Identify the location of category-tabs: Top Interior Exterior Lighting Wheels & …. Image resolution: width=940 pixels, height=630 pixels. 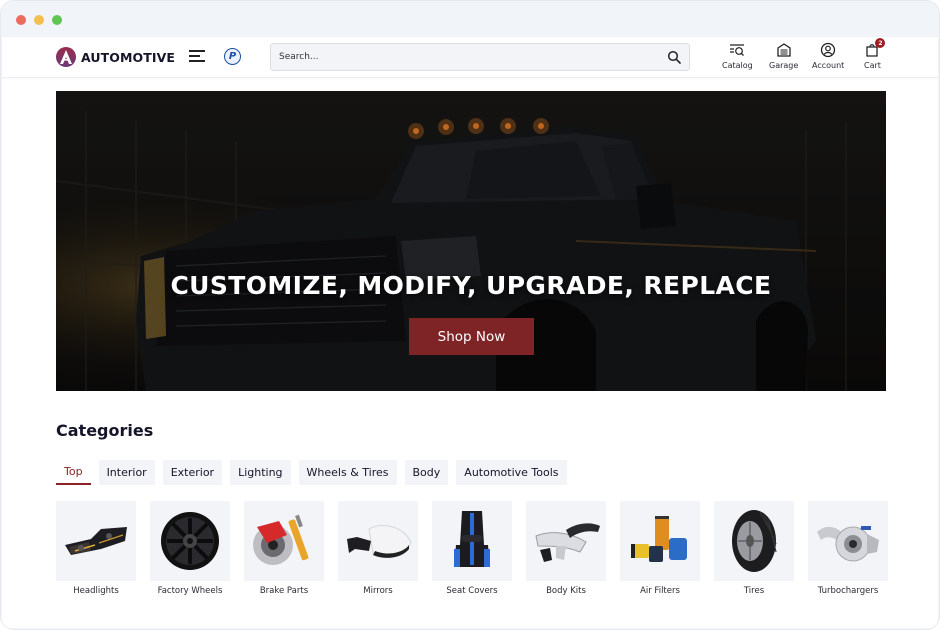
(311, 472).